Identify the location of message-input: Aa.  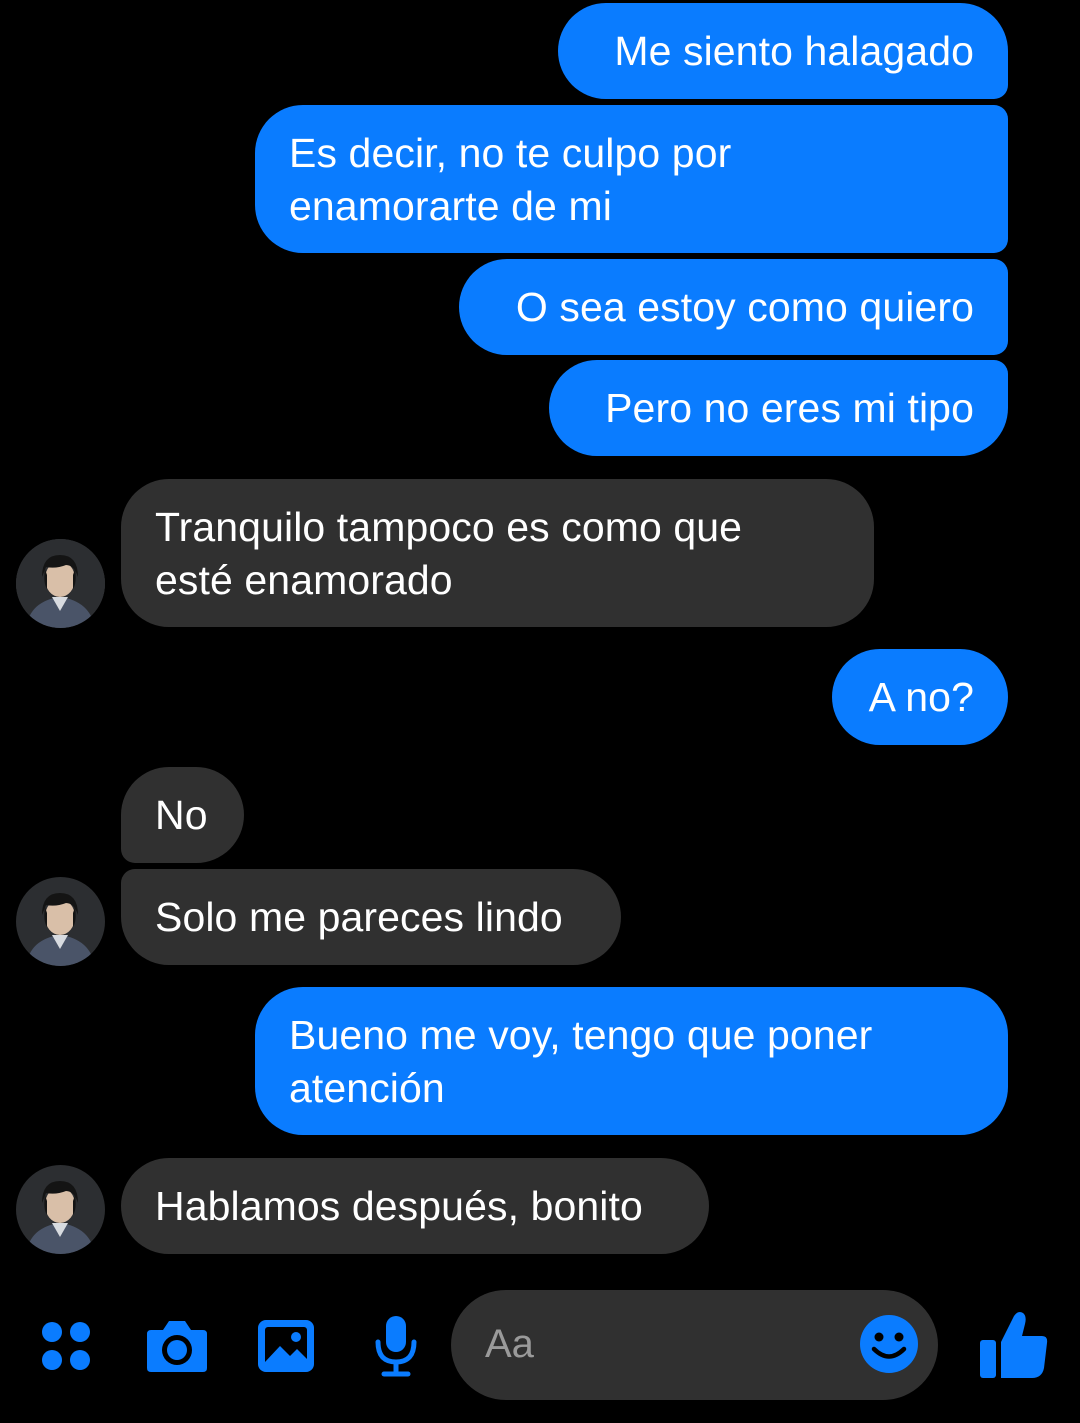
(694, 1345).